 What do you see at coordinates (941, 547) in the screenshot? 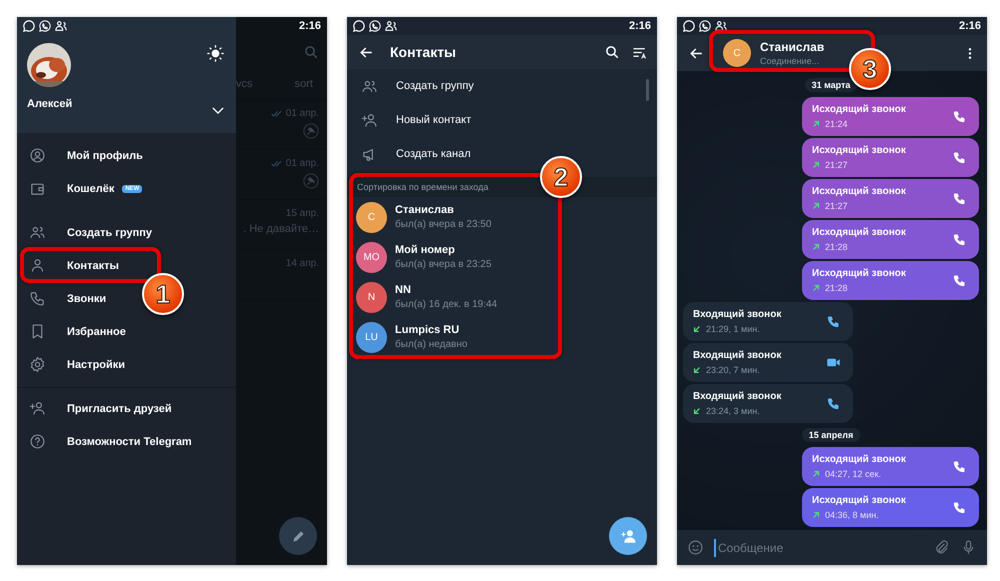
I see `paperclip-icon` at bounding box center [941, 547].